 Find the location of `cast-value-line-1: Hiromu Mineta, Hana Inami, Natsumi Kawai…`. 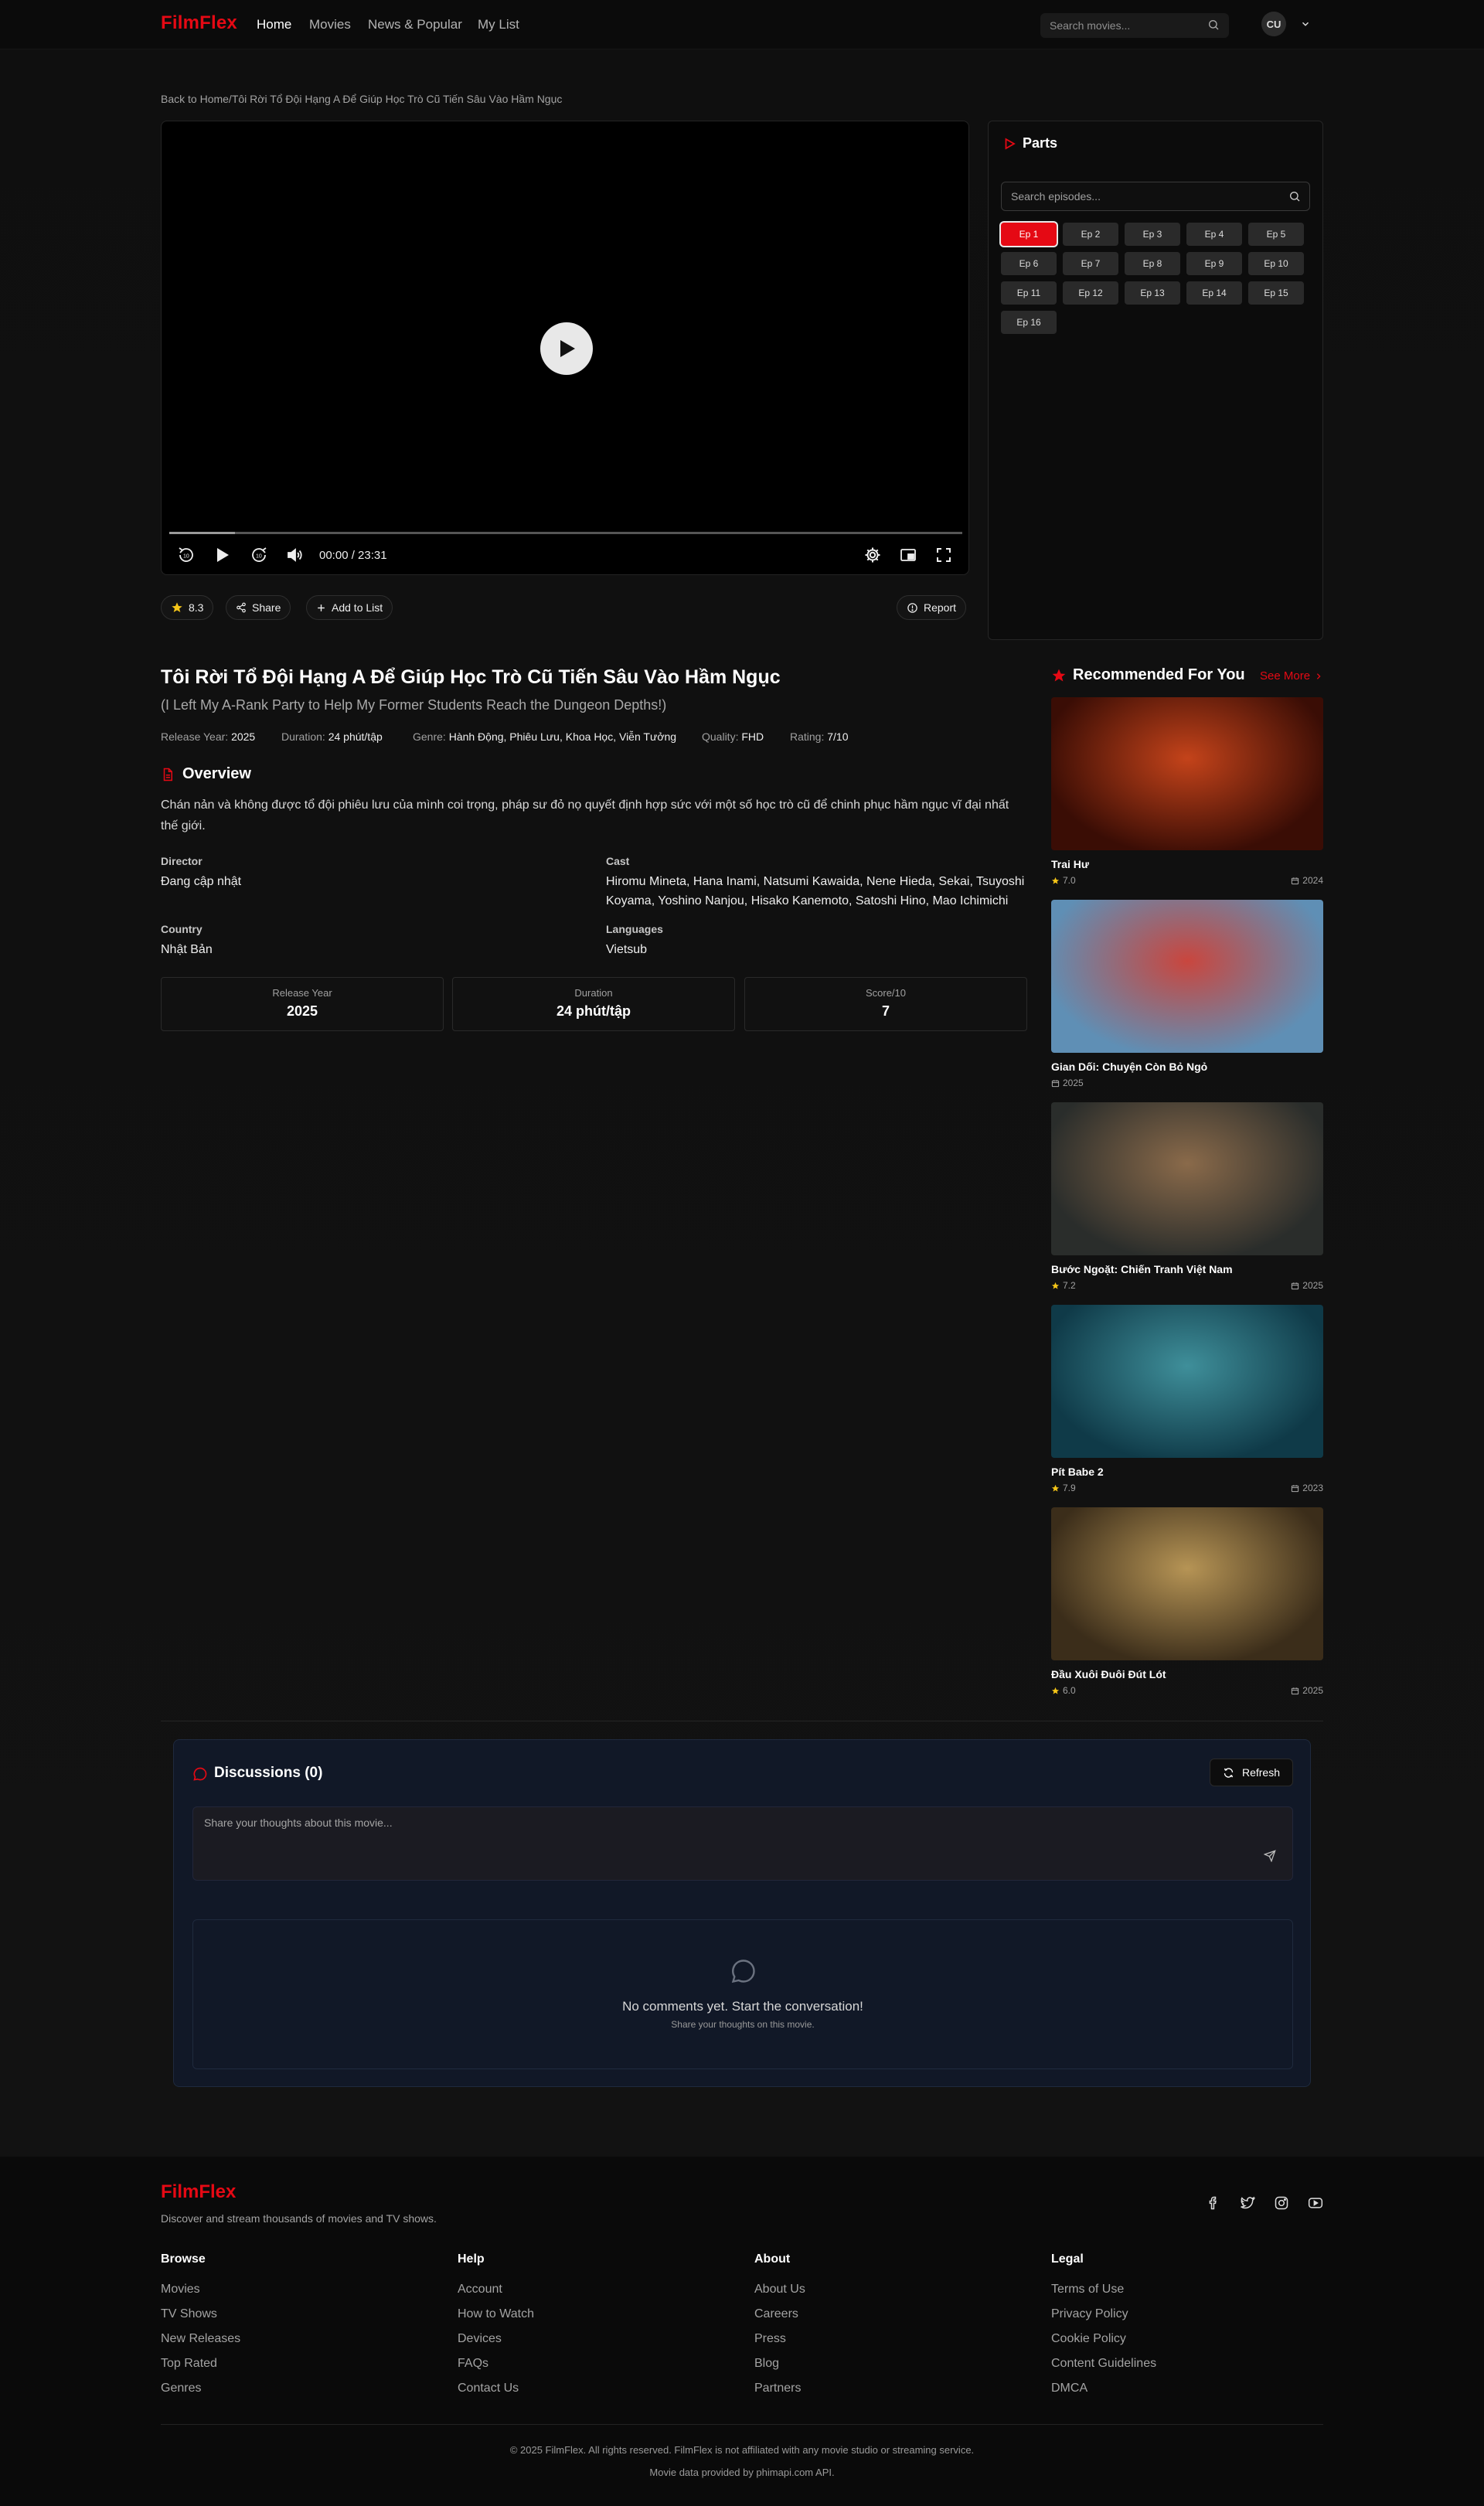

cast-value-line-1: Hiromu Mineta, Hana Inami, Natsumi Kawai… is located at coordinates (815, 881).